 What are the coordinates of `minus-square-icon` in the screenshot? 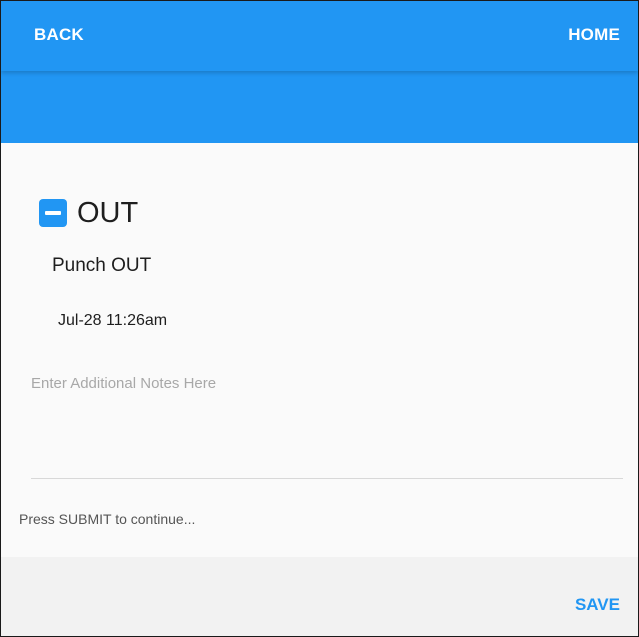 It's located at (53, 213).